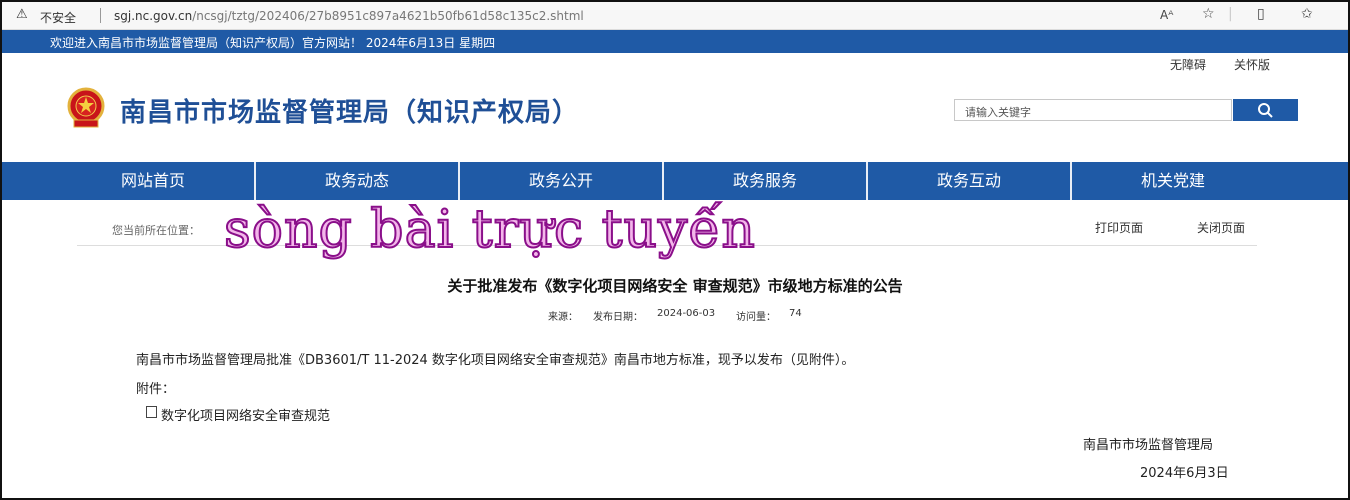 The image size is (1350, 500). What do you see at coordinates (561, 181) in the screenshot?
I see `nav-item-disclosure: 政务公开` at bounding box center [561, 181].